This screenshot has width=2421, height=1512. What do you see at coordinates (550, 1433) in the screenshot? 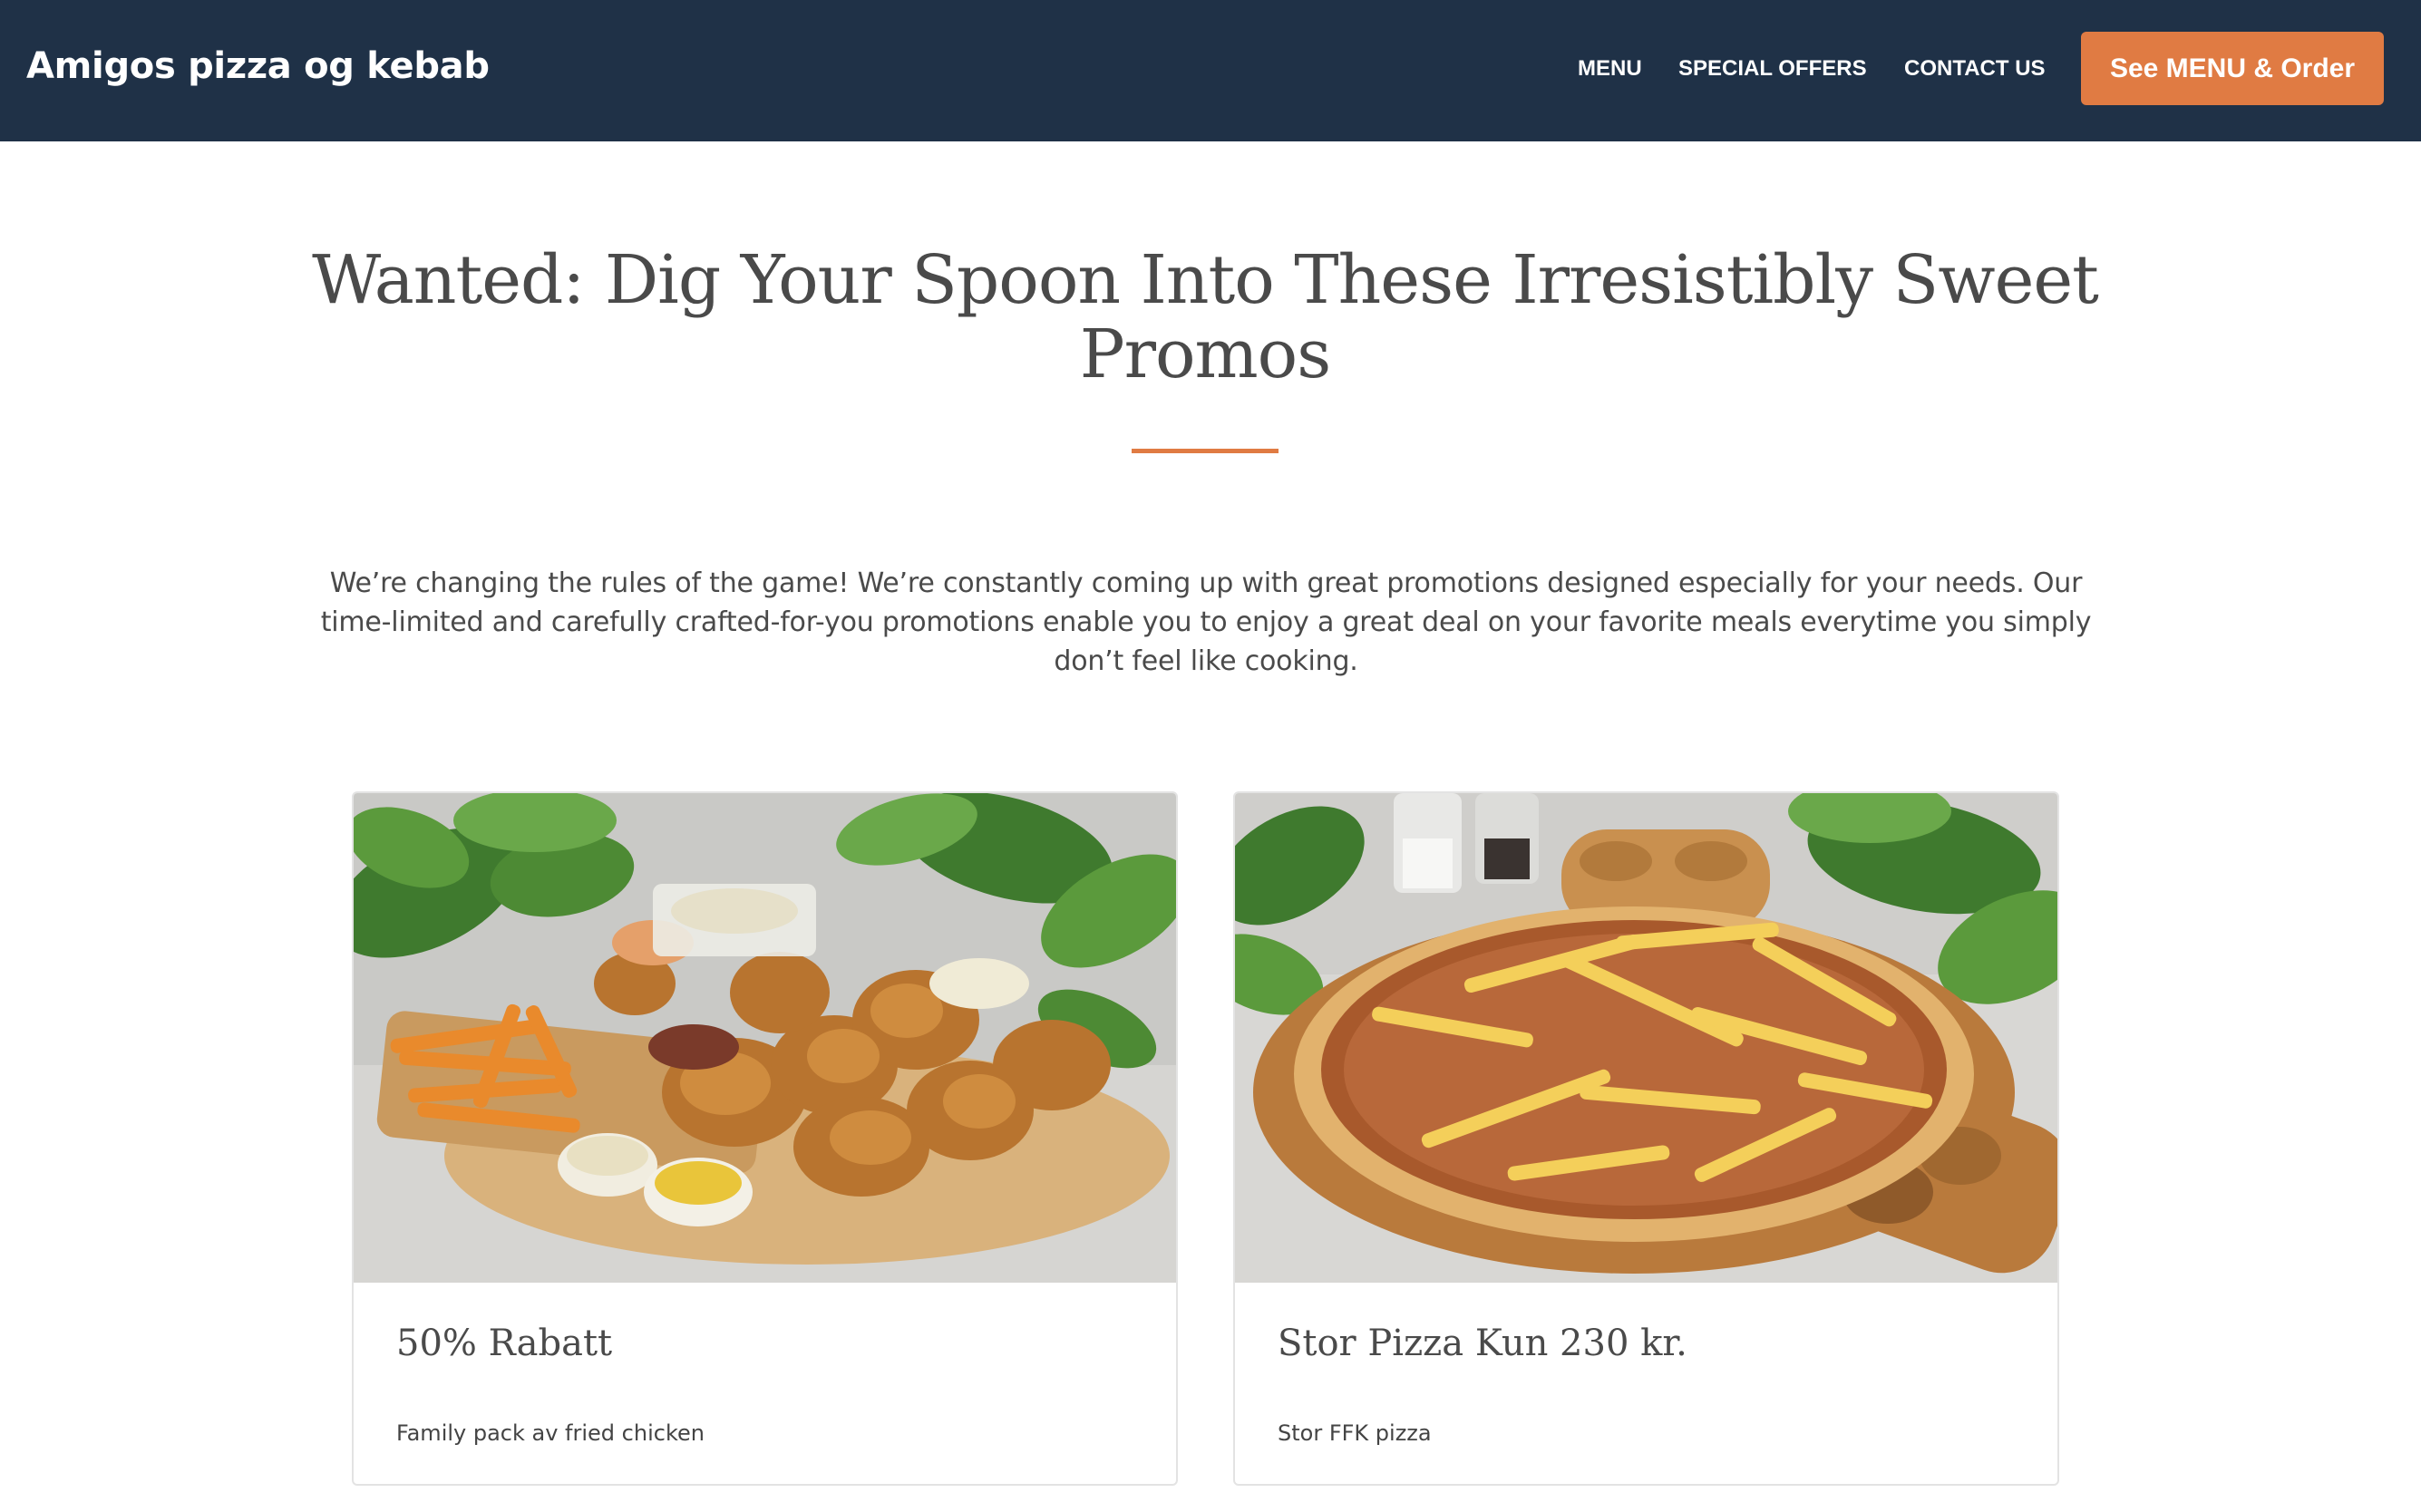
I see `offer-description: Family pack av fried chicken` at bounding box center [550, 1433].